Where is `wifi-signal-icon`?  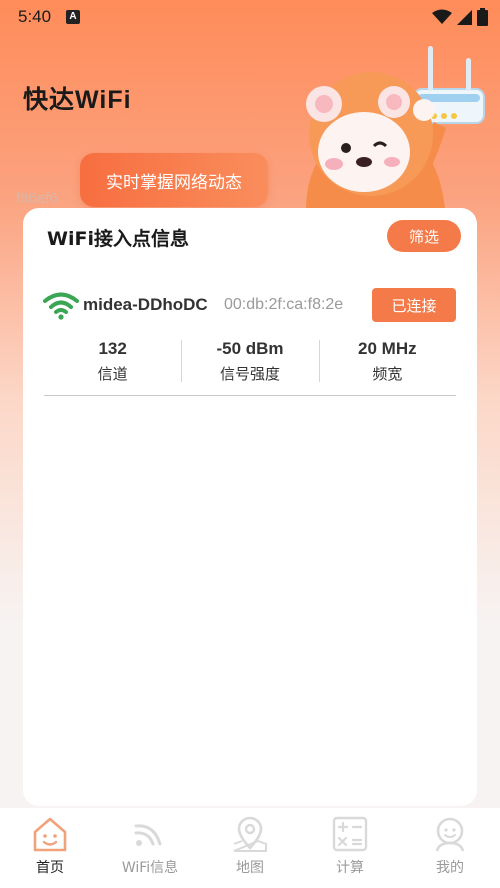
wifi-signal-icon is located at coordinates (61, 306).